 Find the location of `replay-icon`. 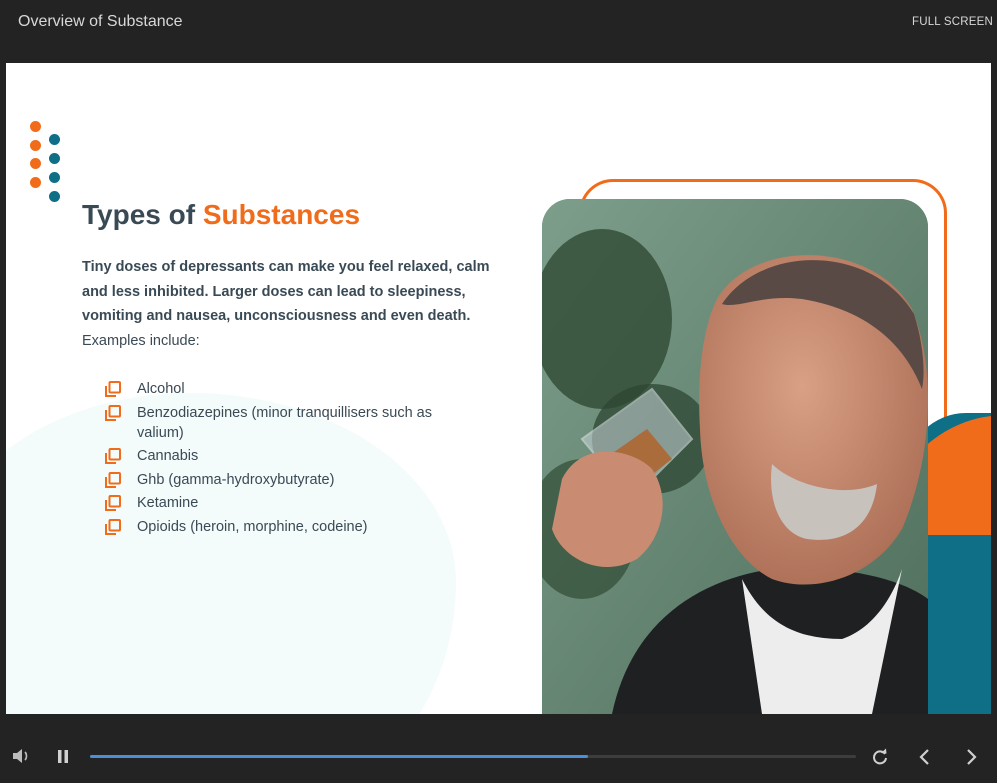

replay-icon is located at coordinates (880, 759).